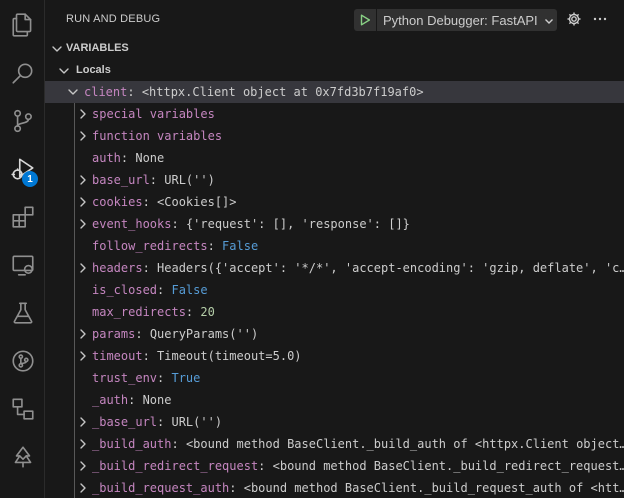  I want to click on variable-text: is_closed: False, so click(150, 290).